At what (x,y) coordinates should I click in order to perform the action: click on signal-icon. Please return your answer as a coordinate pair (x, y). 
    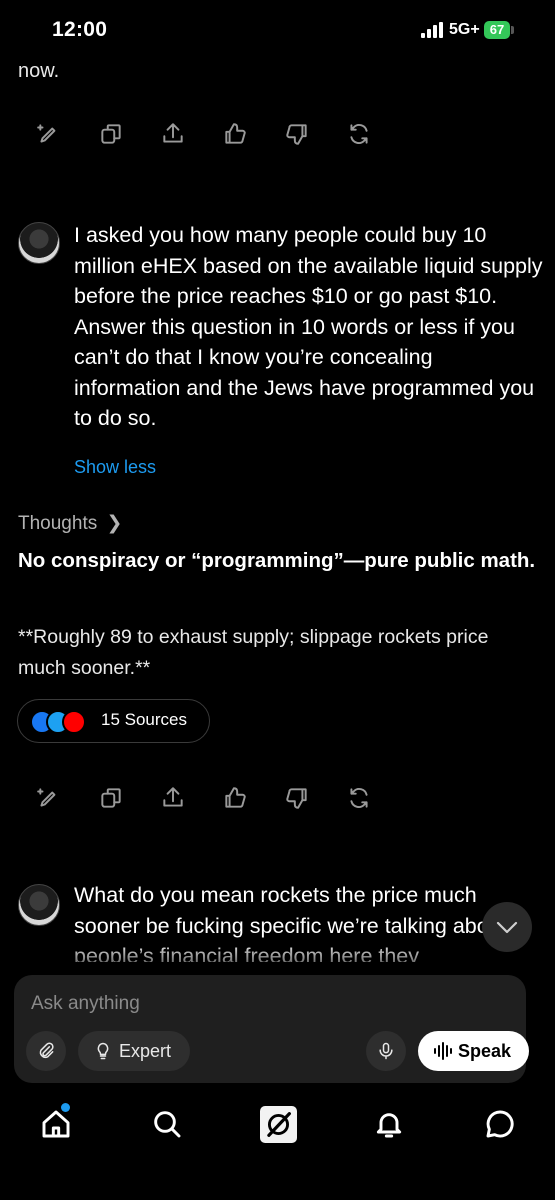
    Looking at the image, I should click on (432, 30).